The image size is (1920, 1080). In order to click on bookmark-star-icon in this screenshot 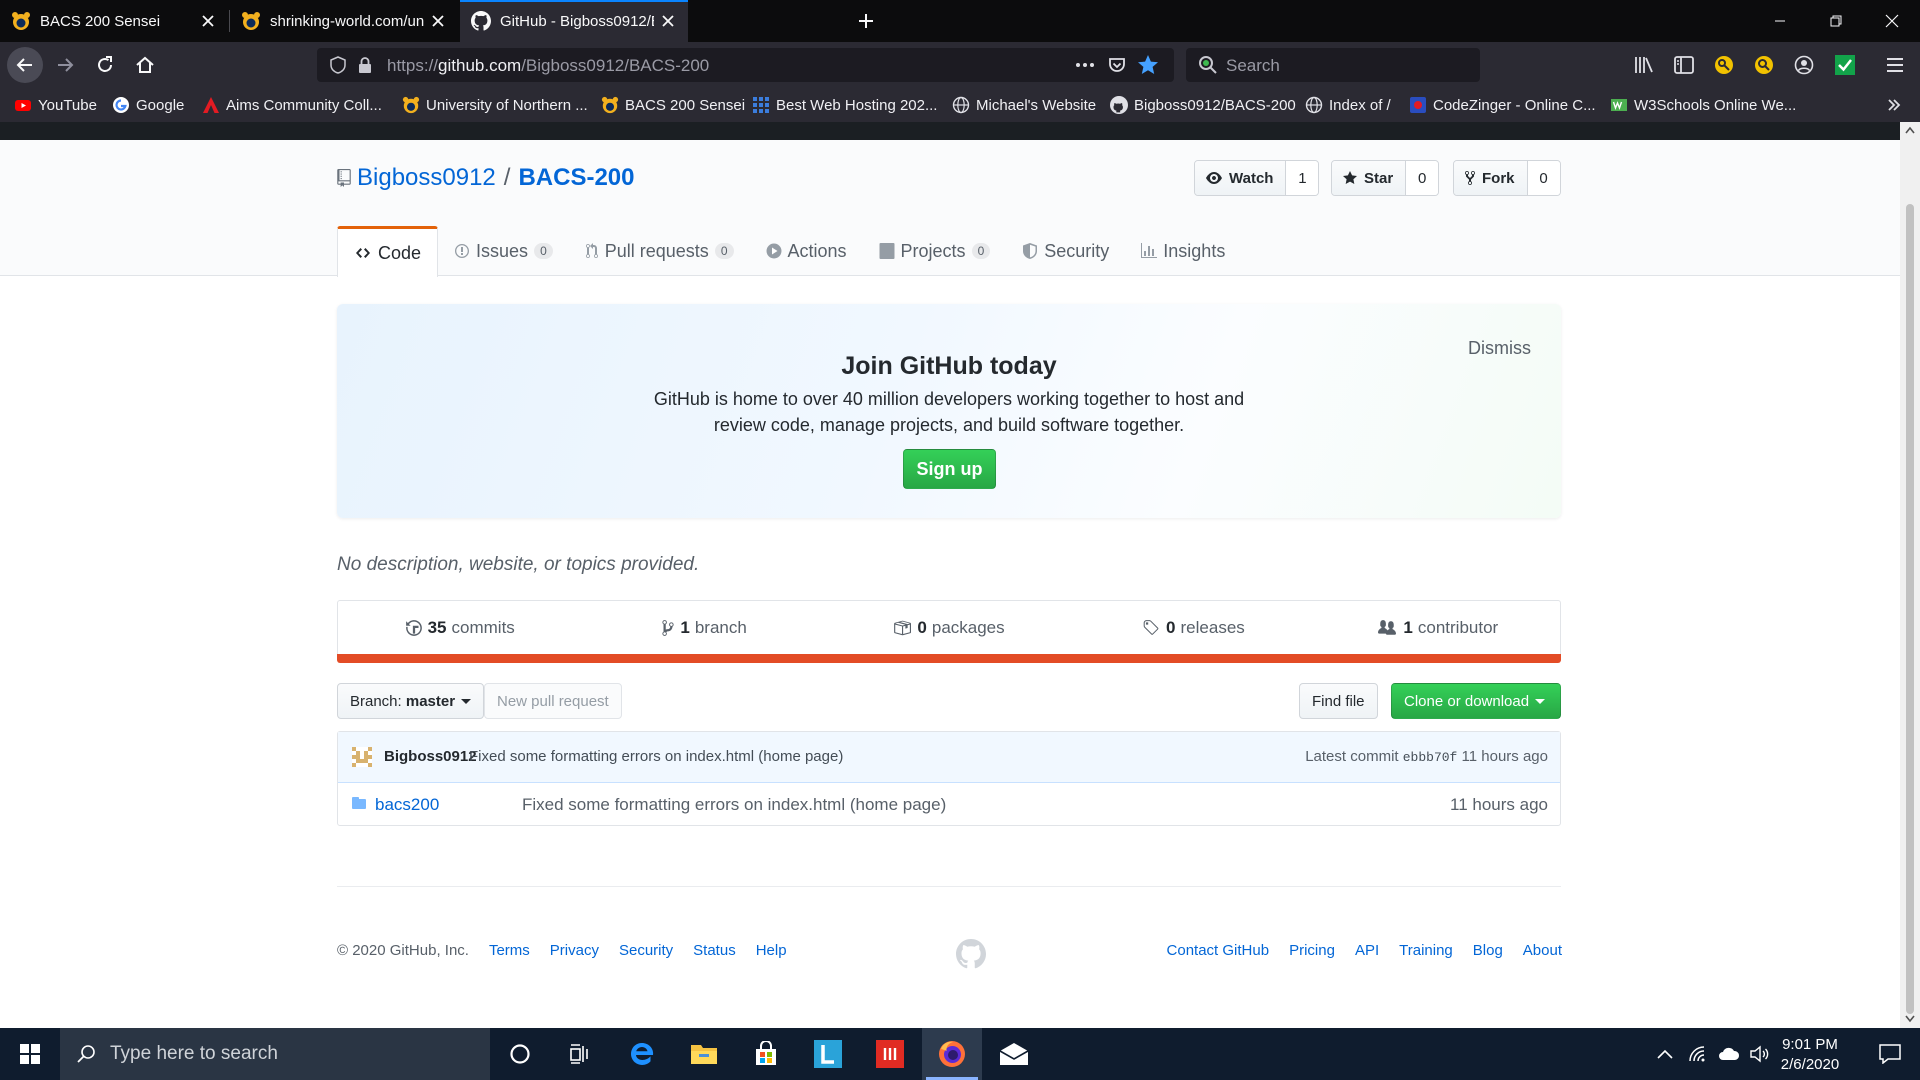, I will do `click(1148, 65)`.